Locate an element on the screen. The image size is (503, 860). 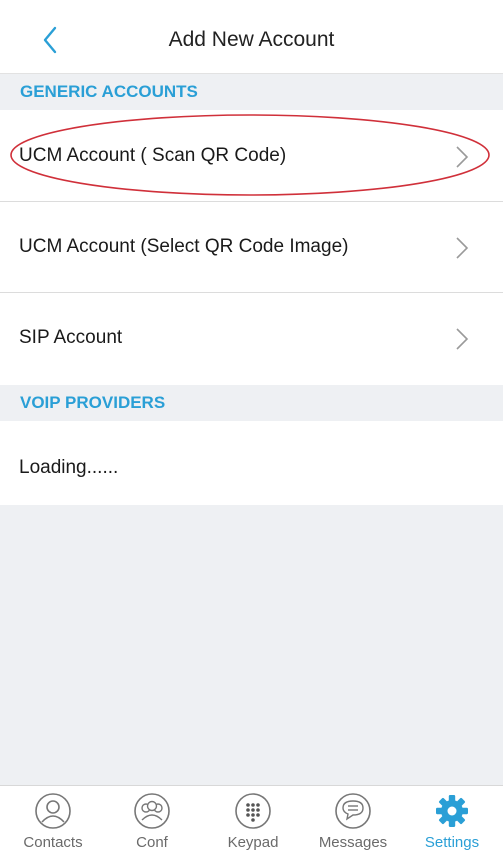
tab-label: Settings is located at coordinates (452, 842).